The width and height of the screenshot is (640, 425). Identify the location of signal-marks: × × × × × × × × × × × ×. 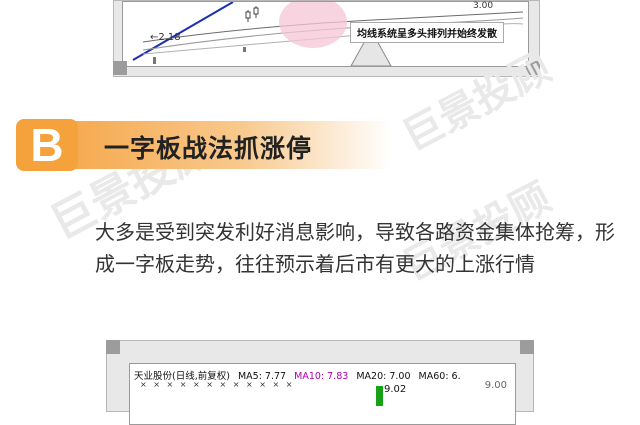
(217, 384).